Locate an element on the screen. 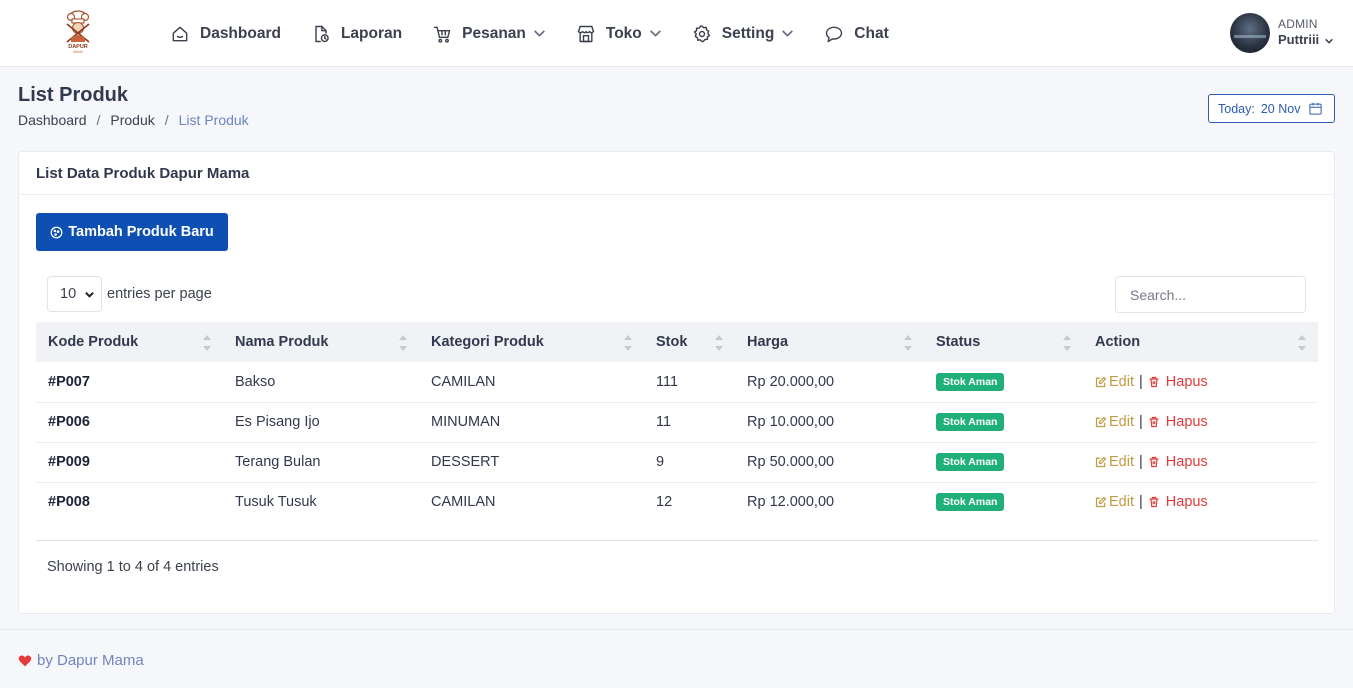 Image resolution: width=1353 pixels, height=688 pixels. table-info: Showing 1 to 4 of 4 entries is located at coordinates (133, 567).